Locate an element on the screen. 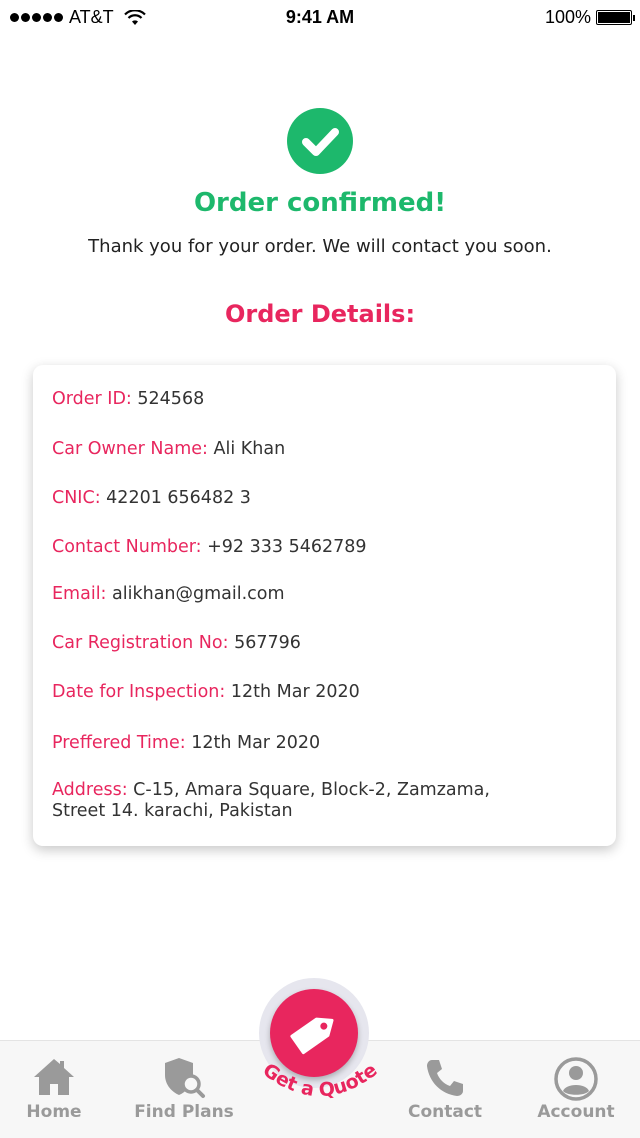 The image size is (640, 1138). quote-label-text: Get a Quote is located at coordinates (320, 1080).